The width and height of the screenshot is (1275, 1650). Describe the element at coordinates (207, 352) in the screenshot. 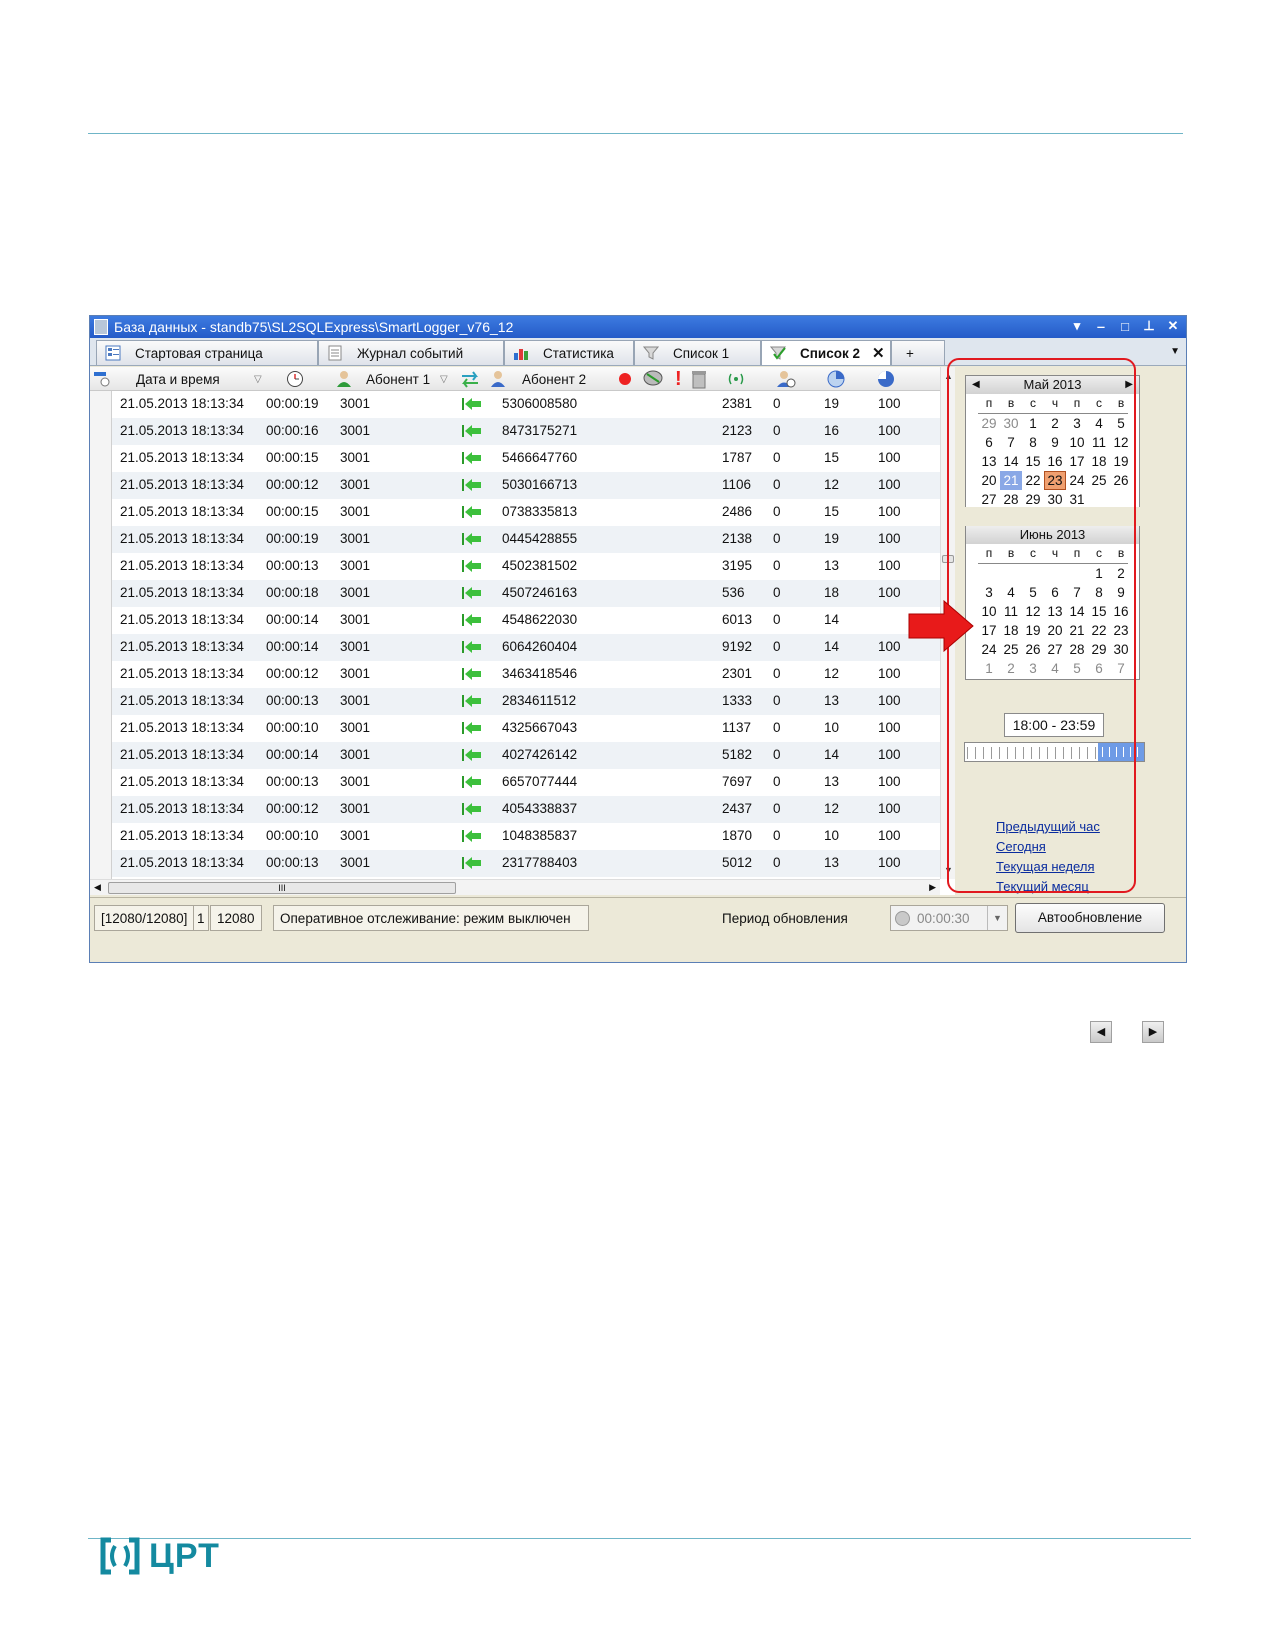

I see `tab-start-page: Стартовая страница` at that location.